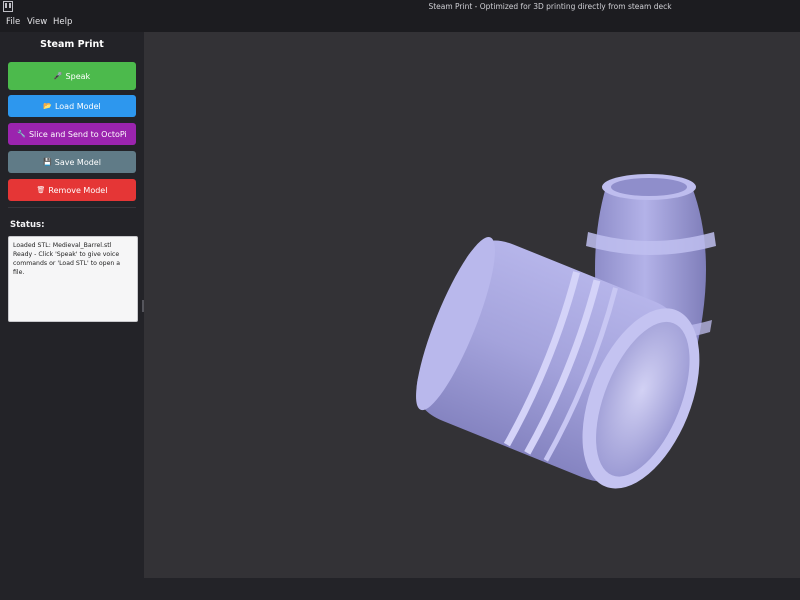  I want to click on folder-icon: 📂, so click(47, 105).